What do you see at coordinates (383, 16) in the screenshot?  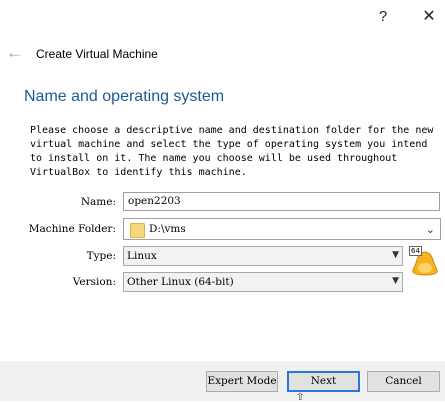 I see `help-icon: ?` at bounding box center [383, 16].